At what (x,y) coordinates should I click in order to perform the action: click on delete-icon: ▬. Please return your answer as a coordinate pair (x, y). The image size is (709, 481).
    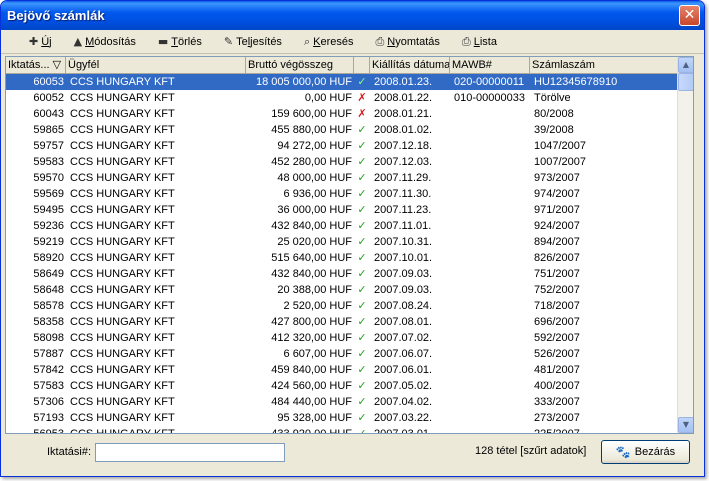
    Looking at the image, I should click on (163, 41).